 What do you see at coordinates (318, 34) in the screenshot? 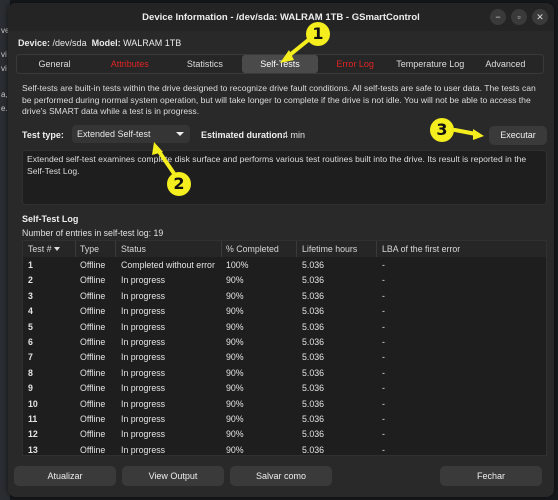
I see `annotation-badge-1: 1` at bounding box center [318, 34].